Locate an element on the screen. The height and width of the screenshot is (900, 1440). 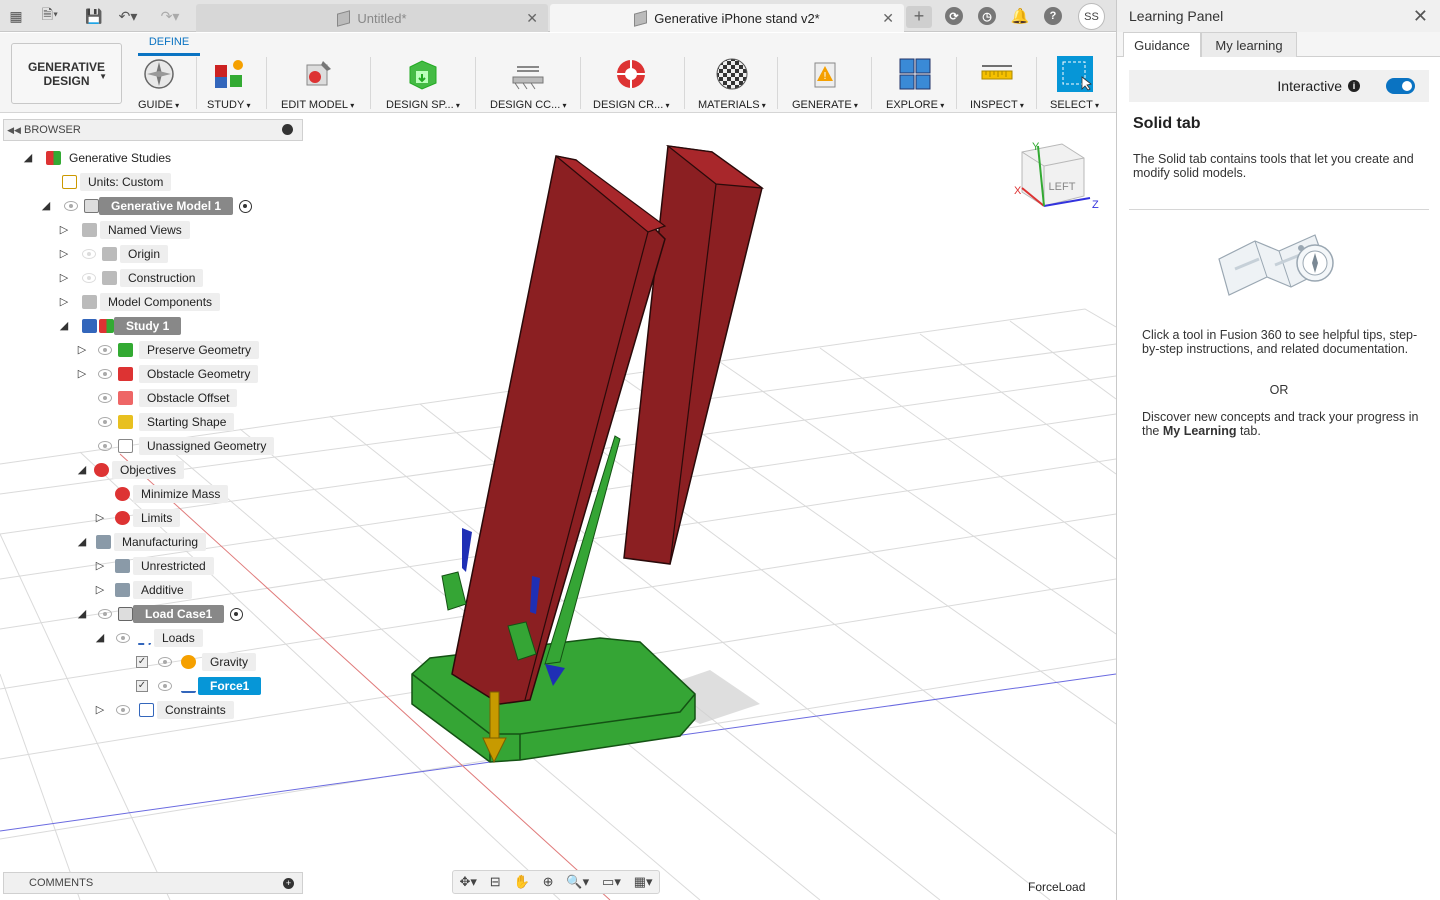
tree-row-unassigned-geometry: Unassigned Geometry is located at coordinates (186, 446).